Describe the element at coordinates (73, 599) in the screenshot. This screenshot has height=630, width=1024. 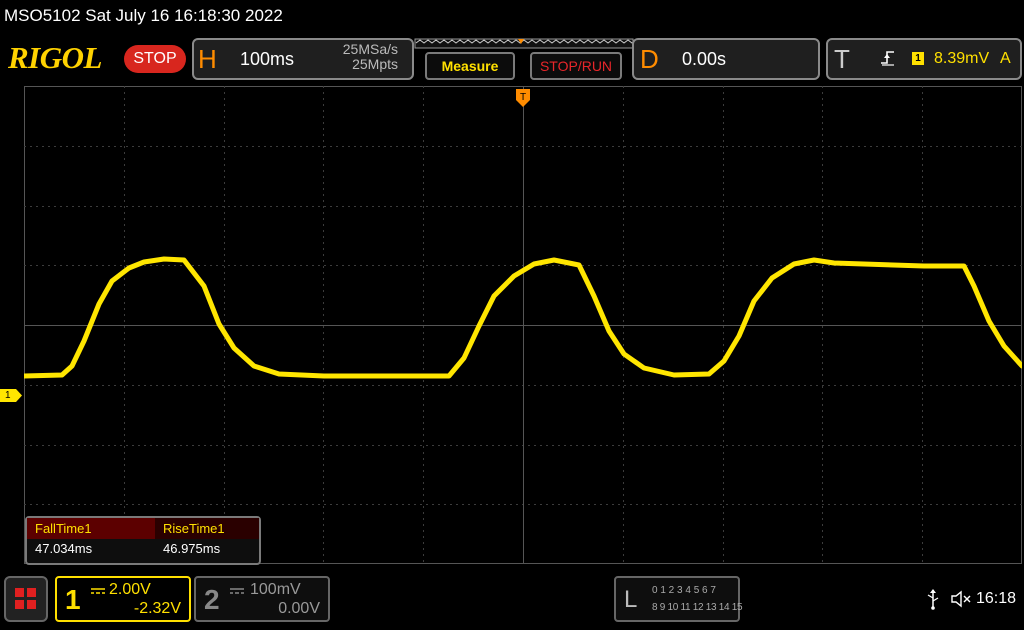
I see `channel1-number: 1` at that location.